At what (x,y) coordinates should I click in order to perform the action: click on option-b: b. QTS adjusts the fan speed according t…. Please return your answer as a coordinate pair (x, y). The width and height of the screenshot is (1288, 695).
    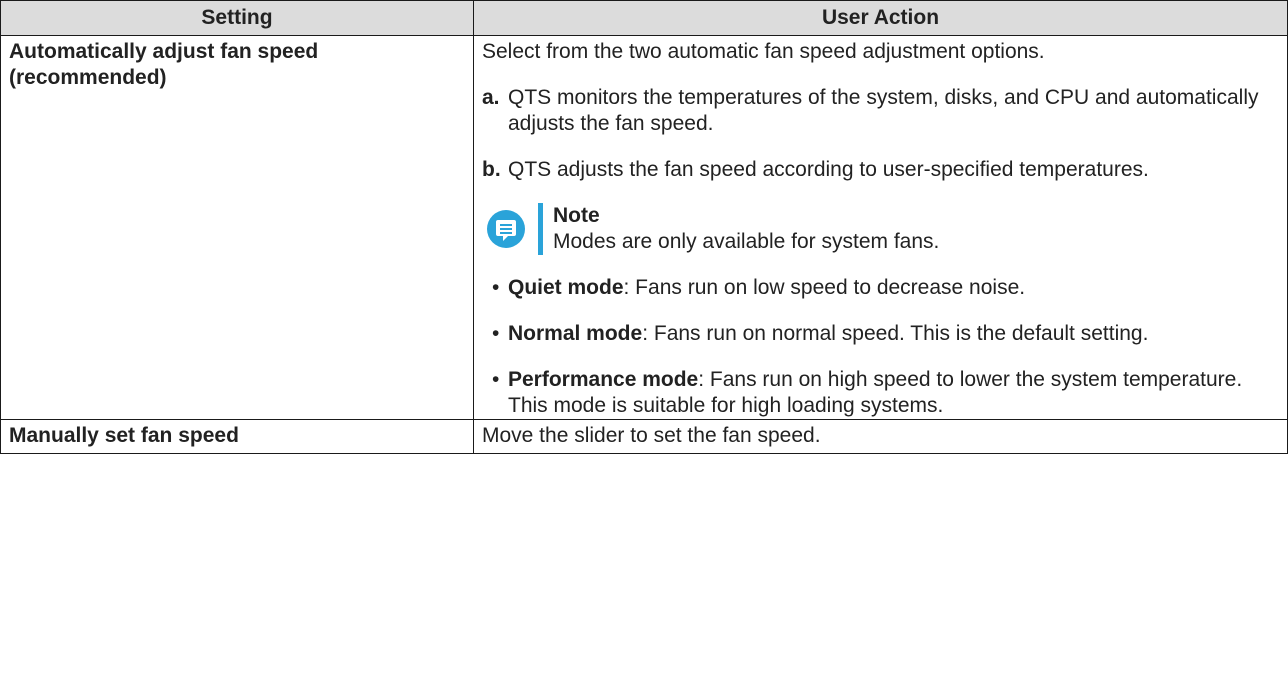
    Looking at the image, I should click on (880, 170).